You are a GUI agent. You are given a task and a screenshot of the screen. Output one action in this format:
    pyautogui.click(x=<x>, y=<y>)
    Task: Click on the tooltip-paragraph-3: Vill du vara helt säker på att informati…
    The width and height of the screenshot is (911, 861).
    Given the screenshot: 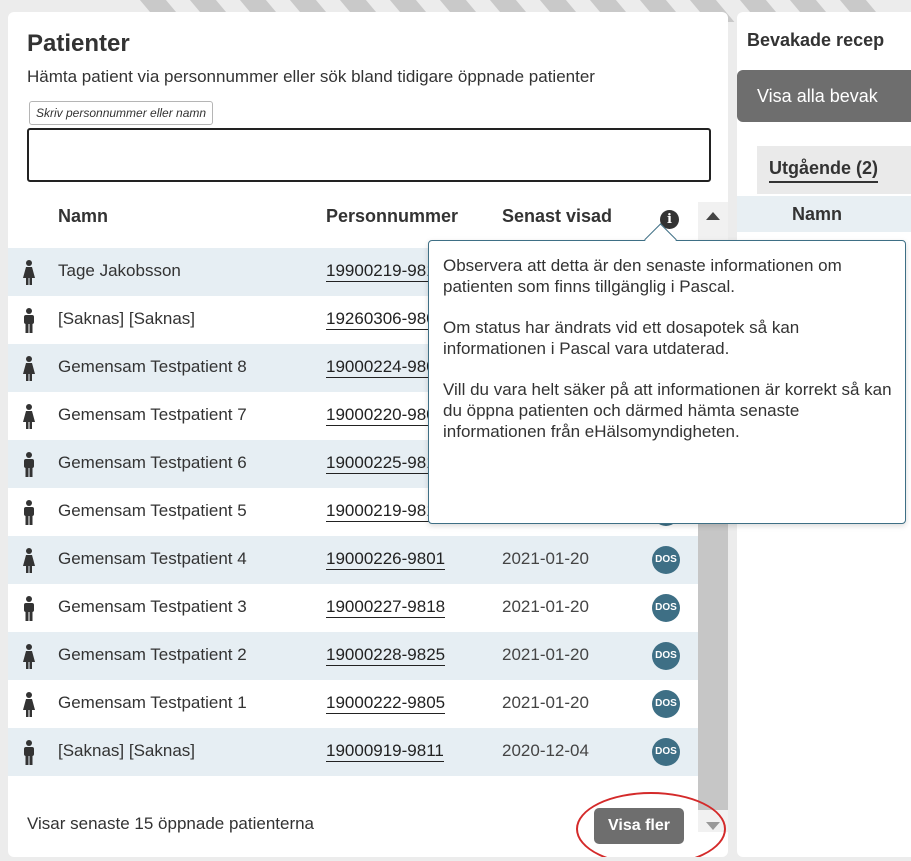 What is the action you would take?
    pyautogui.click(x=667, y=410)
    